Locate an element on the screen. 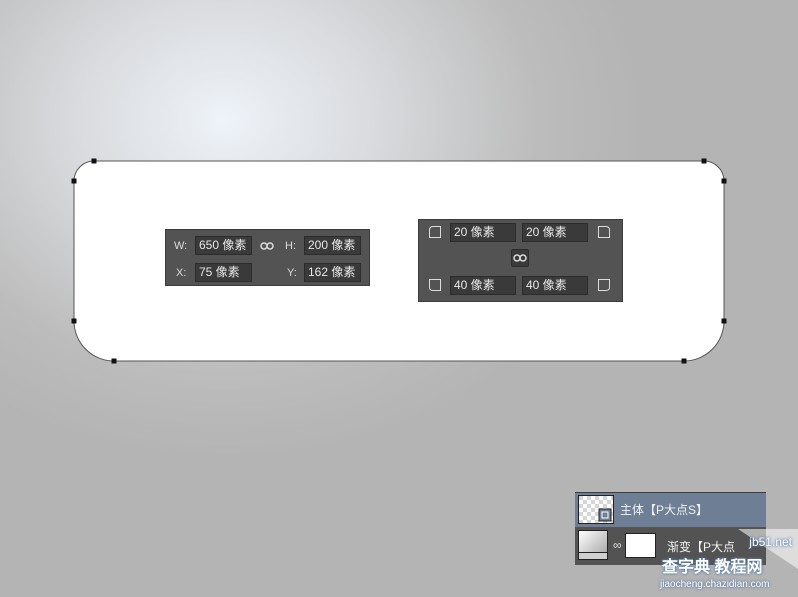 The image size is (798, 597). layer-row-main: 主体【P大点S】 is located at coordinates (670, 510).